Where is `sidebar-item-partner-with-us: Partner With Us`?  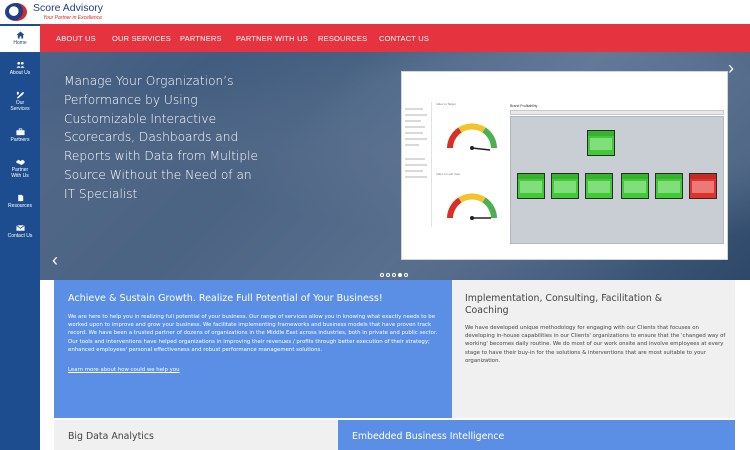
sidebar-item-partner-with-us: Partner With Us is located at coordinates (20, 171).